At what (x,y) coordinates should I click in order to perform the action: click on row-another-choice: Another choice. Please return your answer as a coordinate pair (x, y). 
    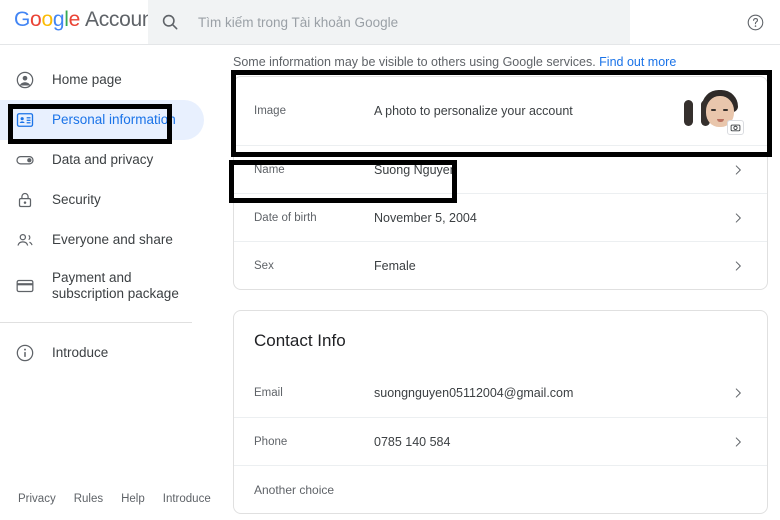
    Looking at the image, I should click on (500, 489).